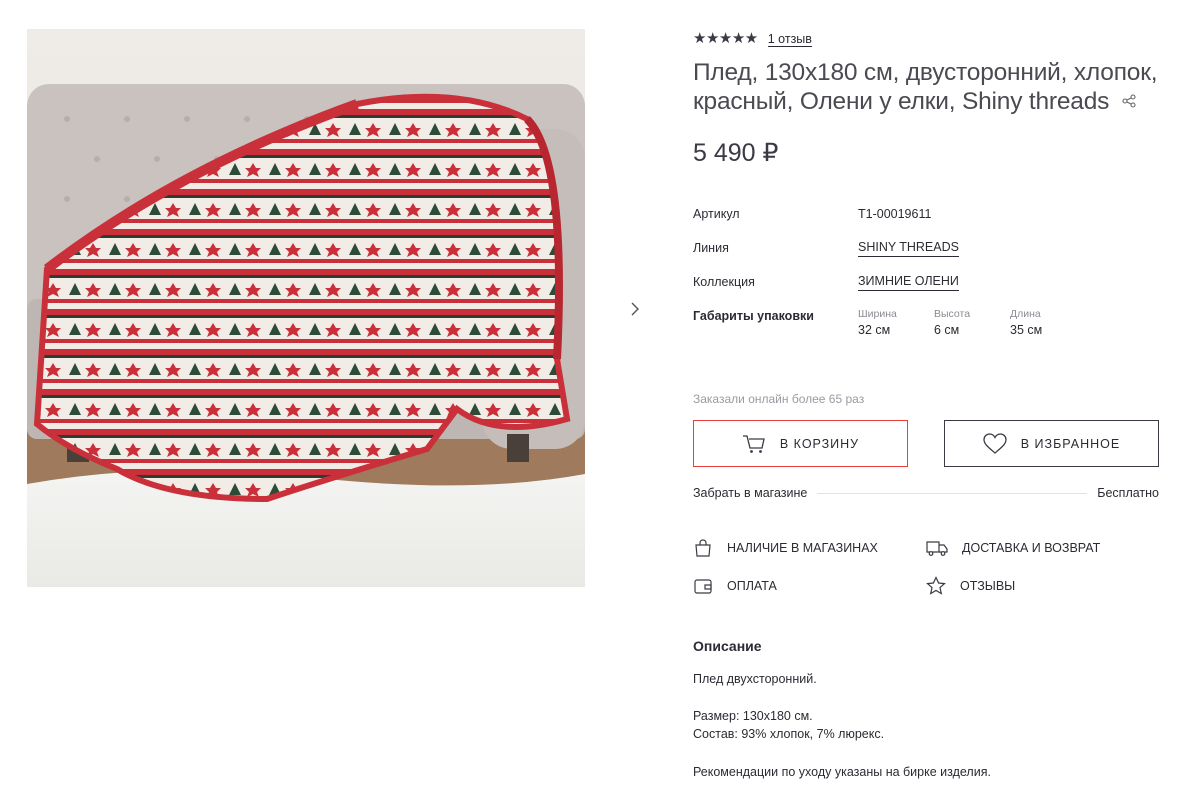  Describe the element at coordinates (1025, 314) in the screenshot. I see `dim-label: Длина` at that location.